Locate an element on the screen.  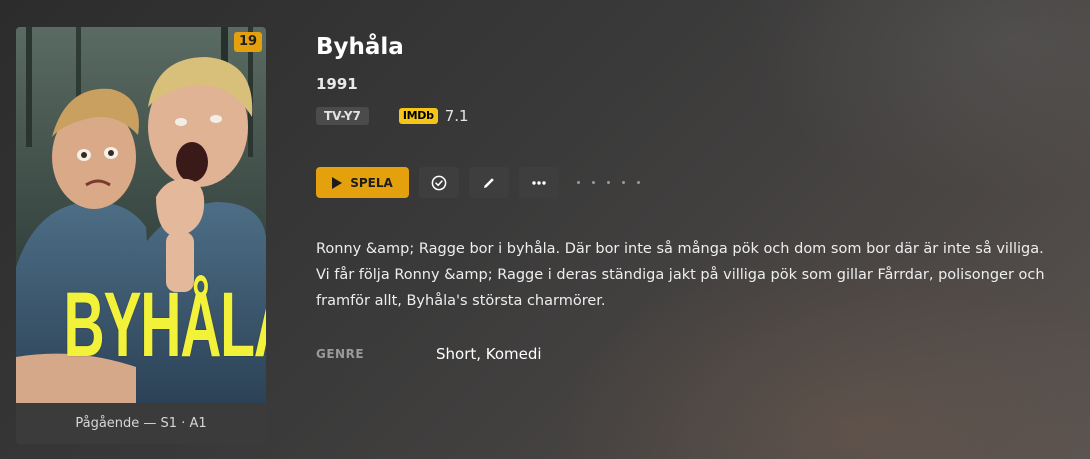
poster-art-title: BYHÅLA is located at coordinates (165, 325).